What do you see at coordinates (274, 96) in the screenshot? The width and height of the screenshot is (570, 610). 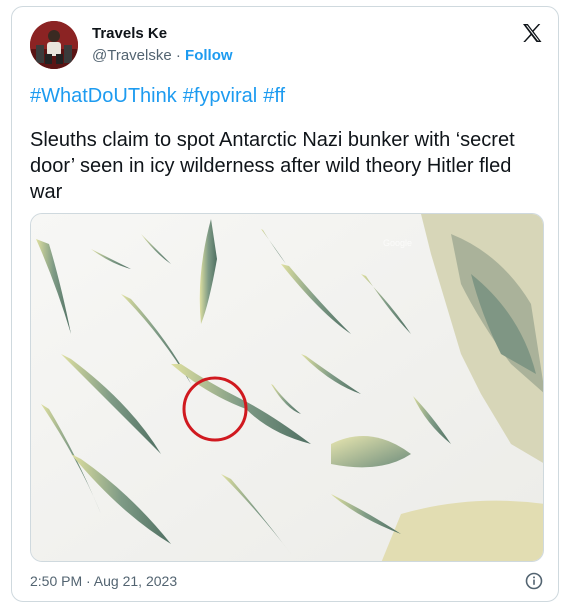 I see `hashtag-link: #ff` at bounding box center [274, 96].